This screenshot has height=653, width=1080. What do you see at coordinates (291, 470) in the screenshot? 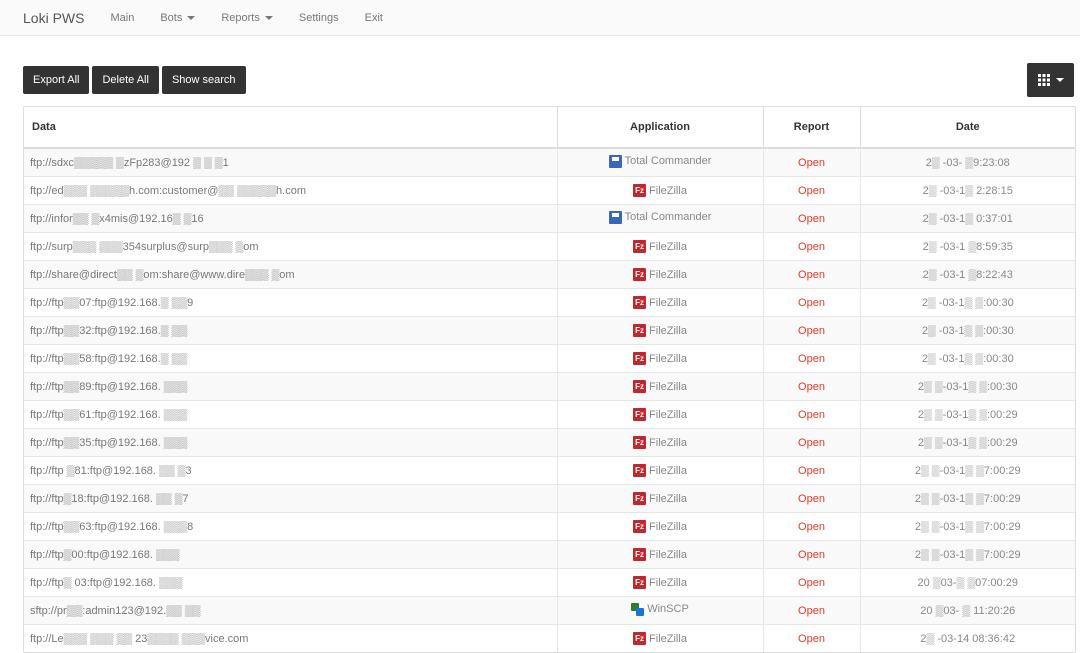
I see `cell-data: ftp://ftp ▒81:ftp@192.168. ▒▒ ▒3` at bounding box center [291, 470].